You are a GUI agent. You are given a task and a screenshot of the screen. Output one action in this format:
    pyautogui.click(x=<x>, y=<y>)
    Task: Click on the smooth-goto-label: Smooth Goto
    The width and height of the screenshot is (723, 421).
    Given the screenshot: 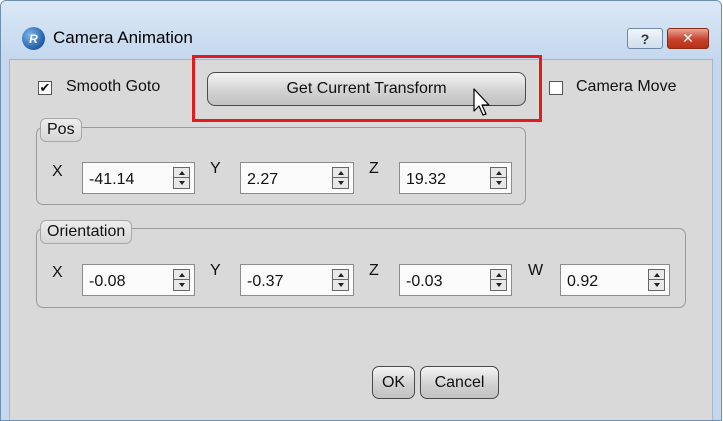 What is the action you would take?
    pyautogui.click(x=113, y=86)
    